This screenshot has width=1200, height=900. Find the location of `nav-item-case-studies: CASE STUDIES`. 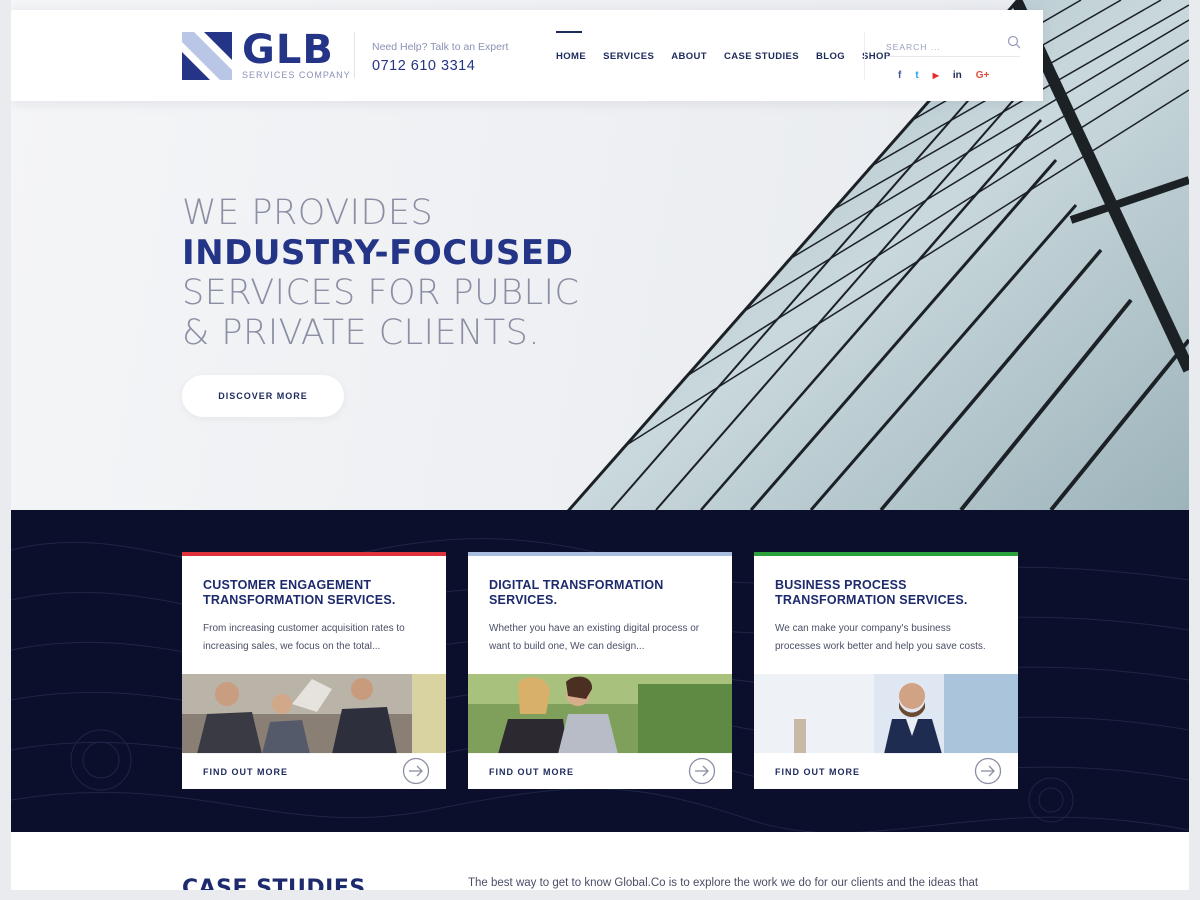

nav-item-case-studies: CASE STUDIES is located at coordinates (761, 55).